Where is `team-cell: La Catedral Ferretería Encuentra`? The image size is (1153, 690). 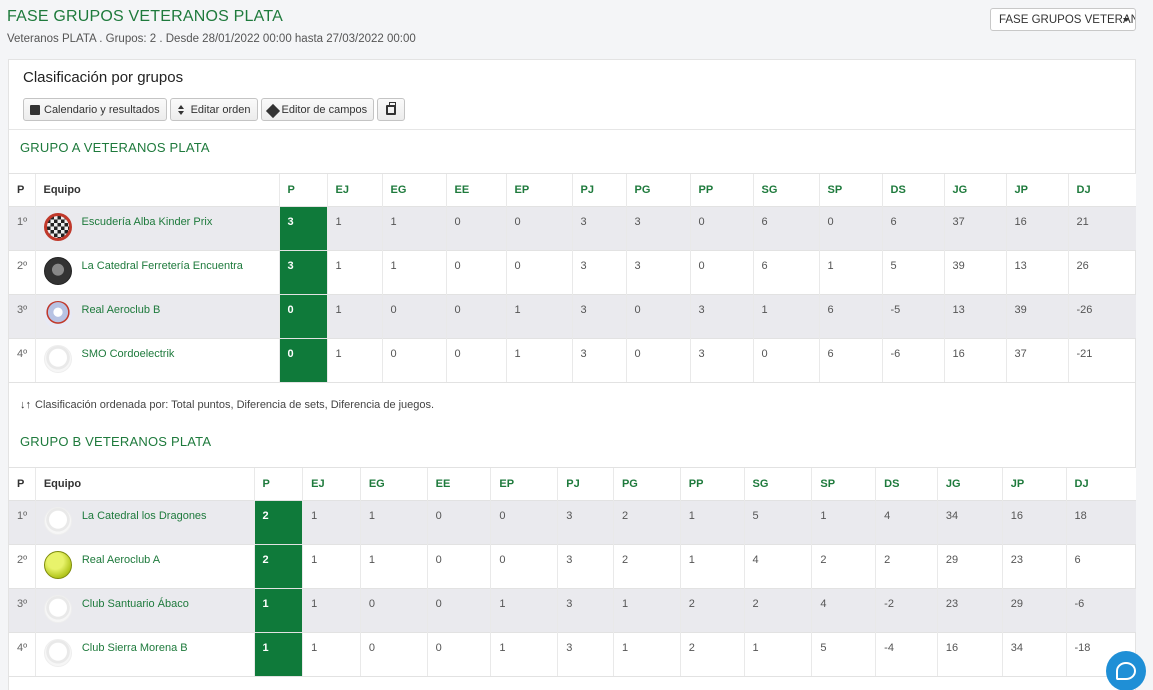 team-cell: La Catedral Ferretería Encuentra is located at coordinates (156, 272).